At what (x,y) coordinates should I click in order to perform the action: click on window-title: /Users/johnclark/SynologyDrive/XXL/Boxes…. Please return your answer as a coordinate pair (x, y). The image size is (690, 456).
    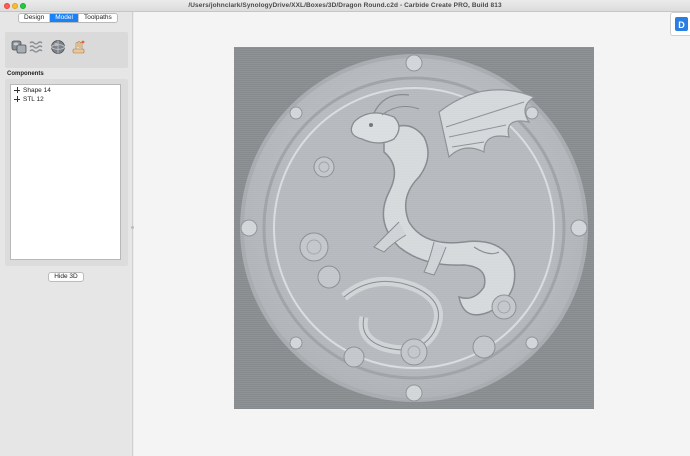
    Looking at the image, I should click on (345, 5).